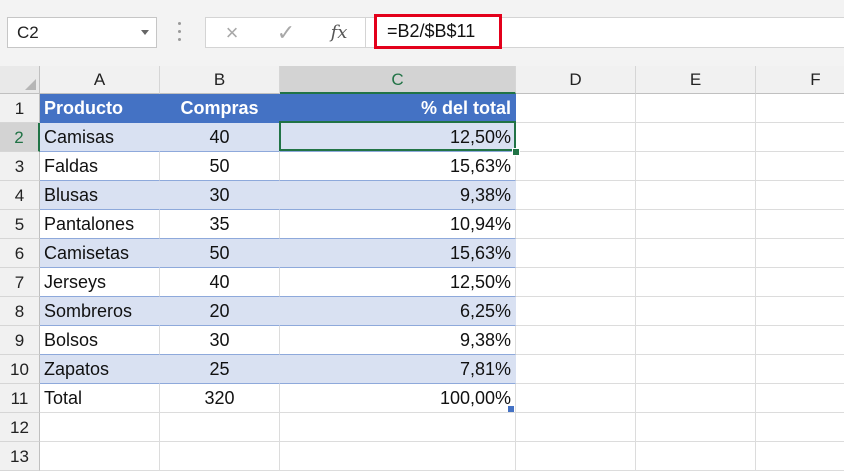 This screenshot has width=844, height=471. Describe the element at coordinates (438, 31) in the screenshot. I see `formula-highlight-box: =B2/$B$11` at that location.